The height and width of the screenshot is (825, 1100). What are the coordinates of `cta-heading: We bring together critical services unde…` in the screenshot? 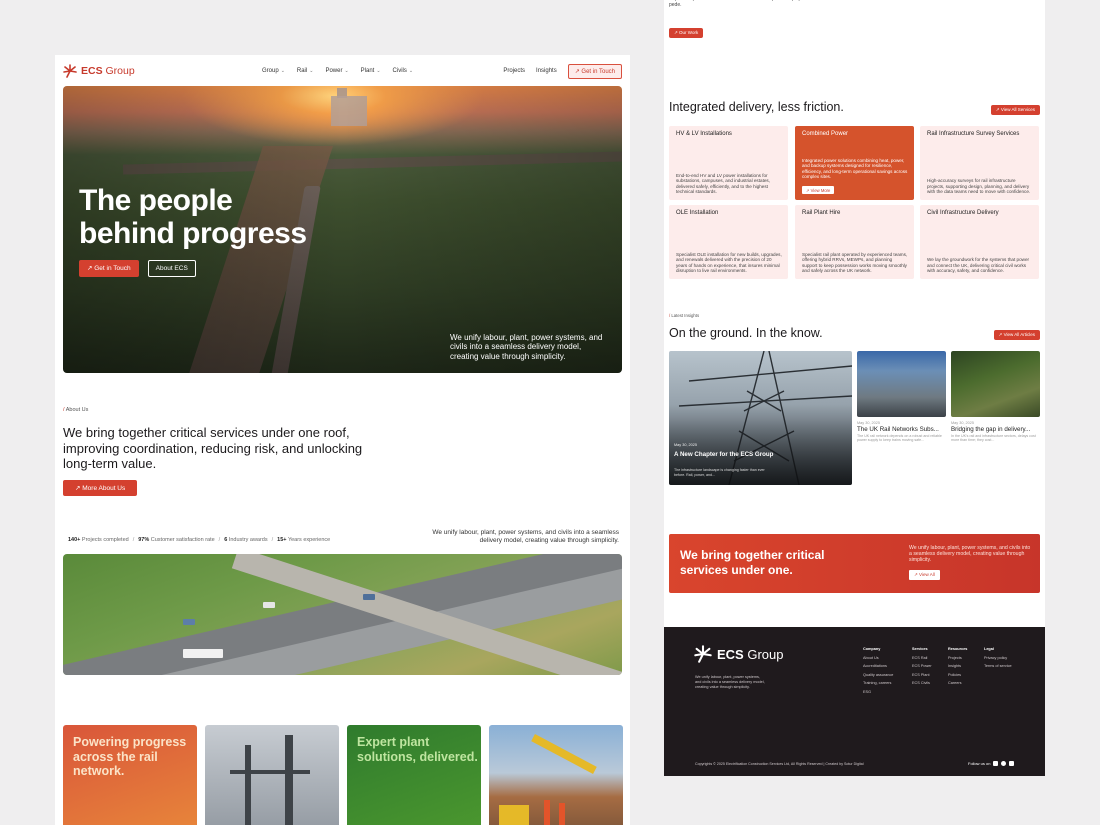 It's located at (752, 562).